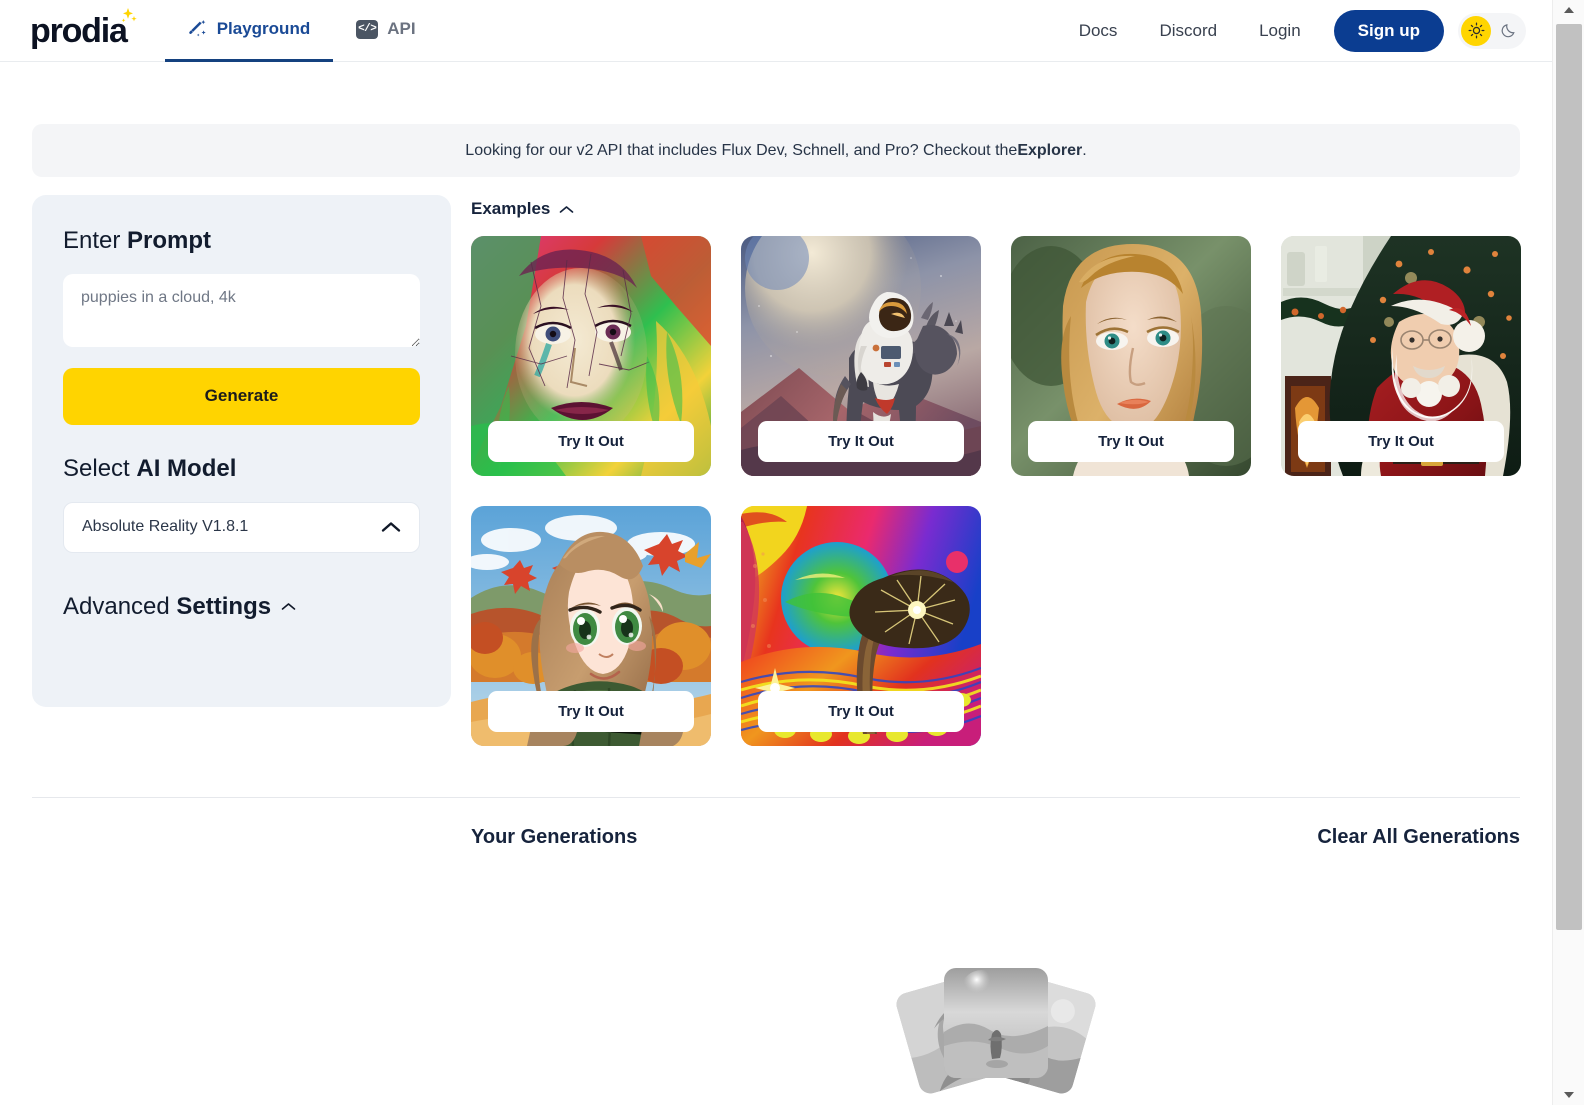  I want to click on header-actions: Docs Discord Login Sign up, so click(1305, 30).